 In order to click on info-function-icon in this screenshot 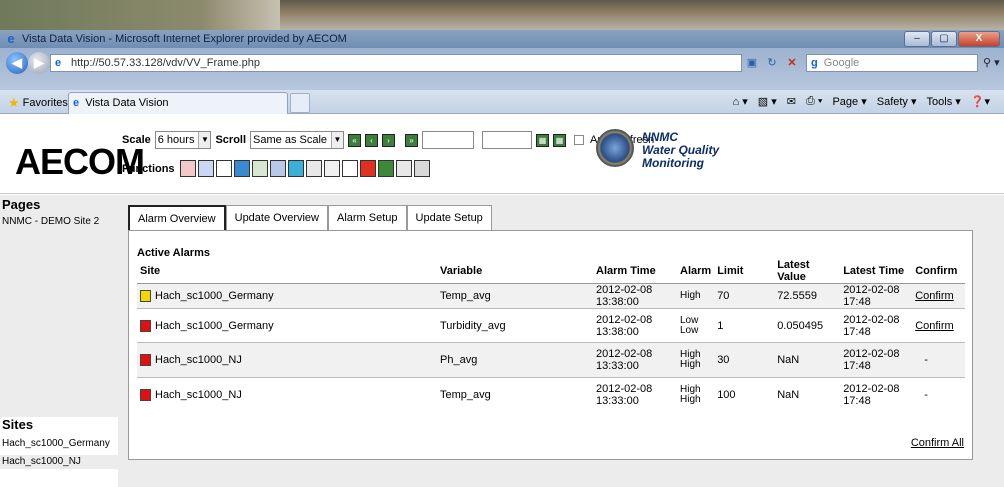, I will do `click(223, 168)`.